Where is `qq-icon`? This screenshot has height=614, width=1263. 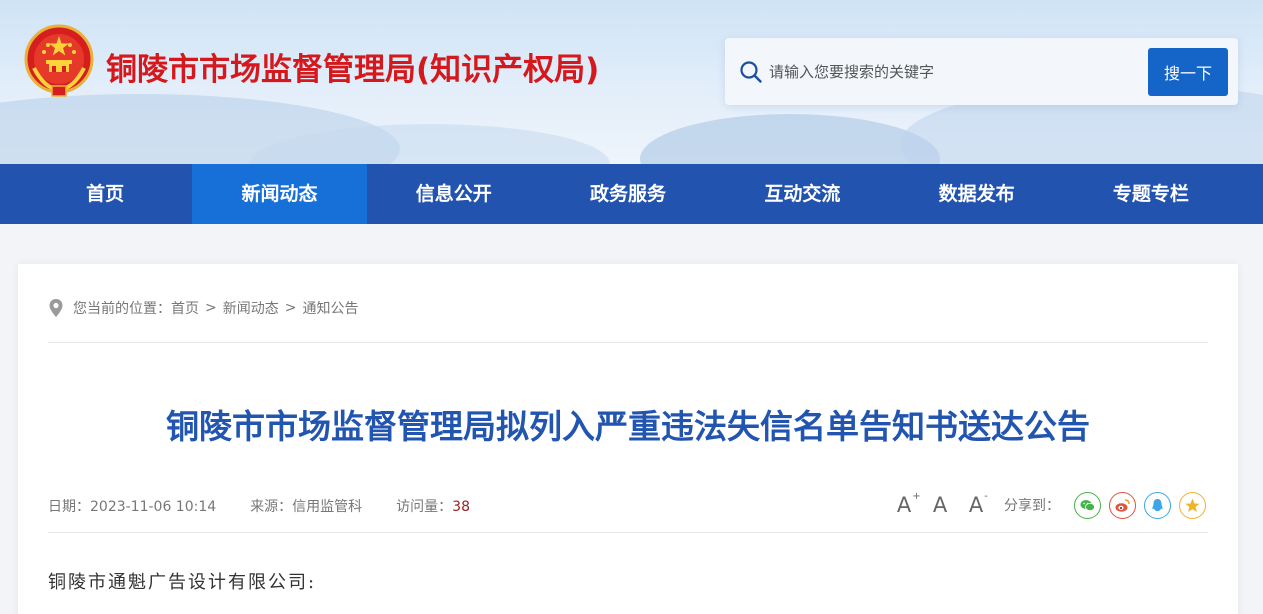
qq-icon is located at coordinates (1157, 504).